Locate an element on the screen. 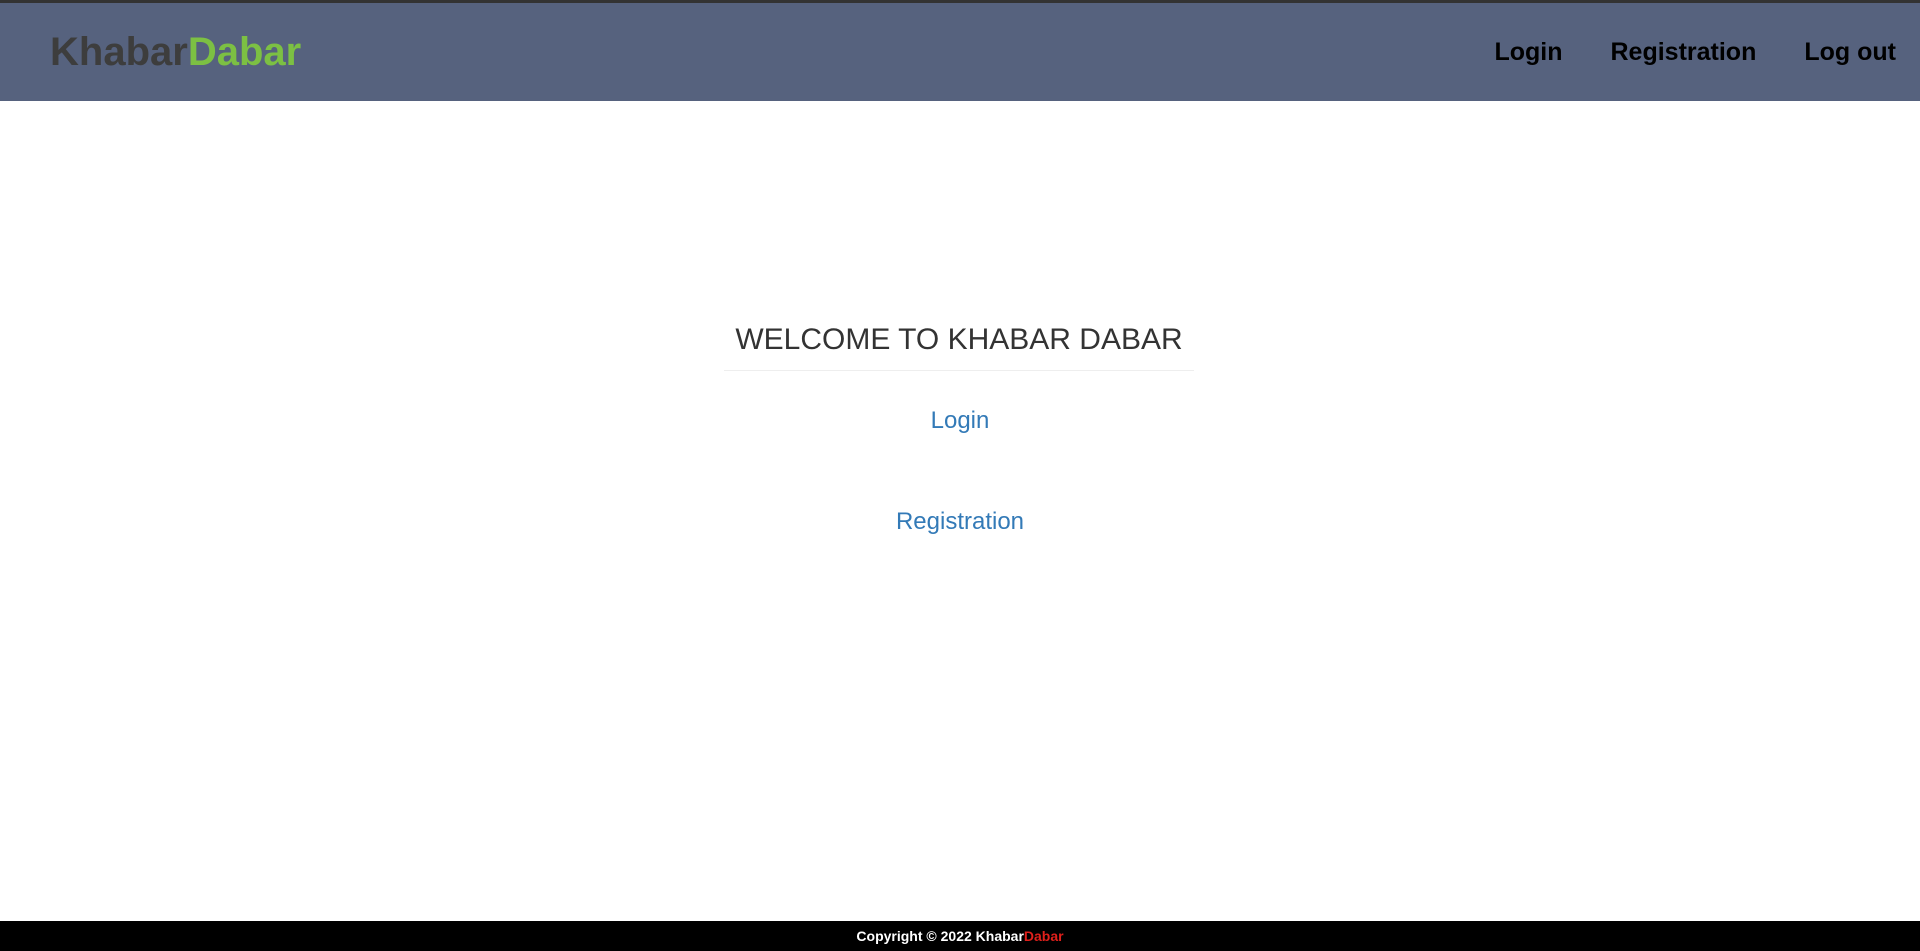 The height and width of the screenshot is (951, 1920). nav-login-link: Login is located at coordinates (1528, 52).